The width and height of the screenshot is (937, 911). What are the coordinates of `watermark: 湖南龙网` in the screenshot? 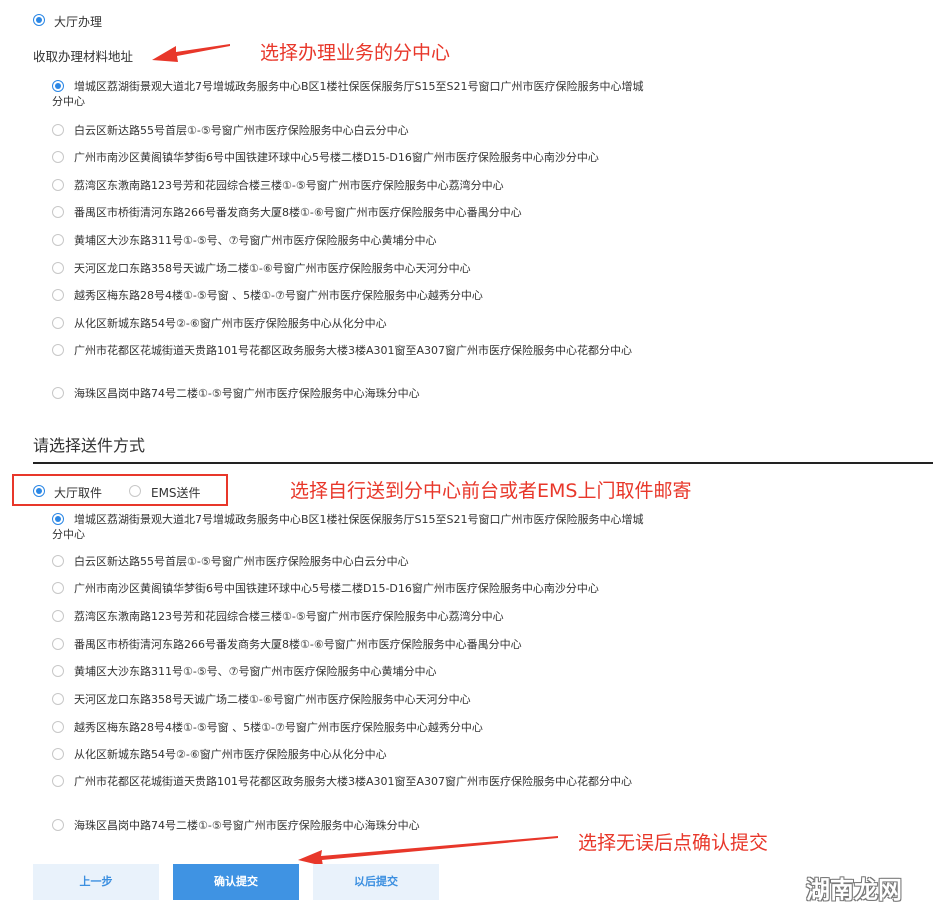 It's located at (854, 890).